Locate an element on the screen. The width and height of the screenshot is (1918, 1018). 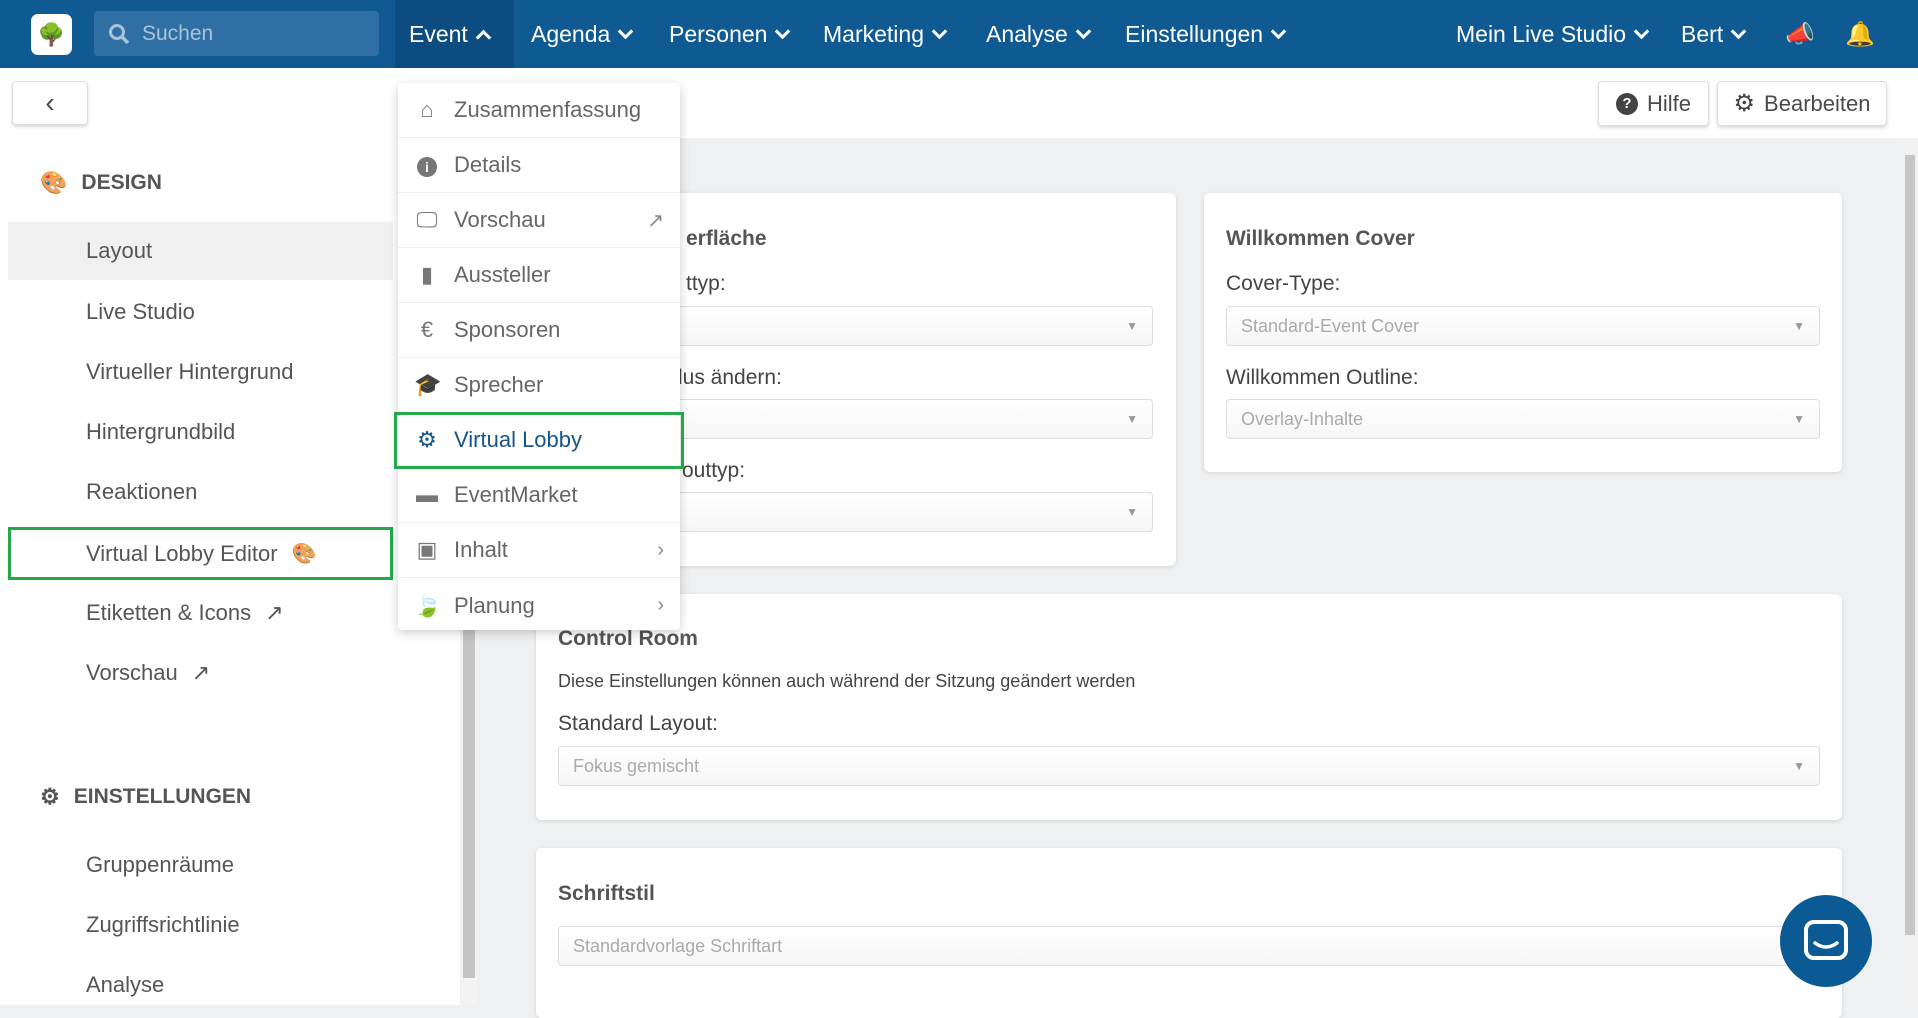
search-input: Suchen is located at coordinates (236, 33).